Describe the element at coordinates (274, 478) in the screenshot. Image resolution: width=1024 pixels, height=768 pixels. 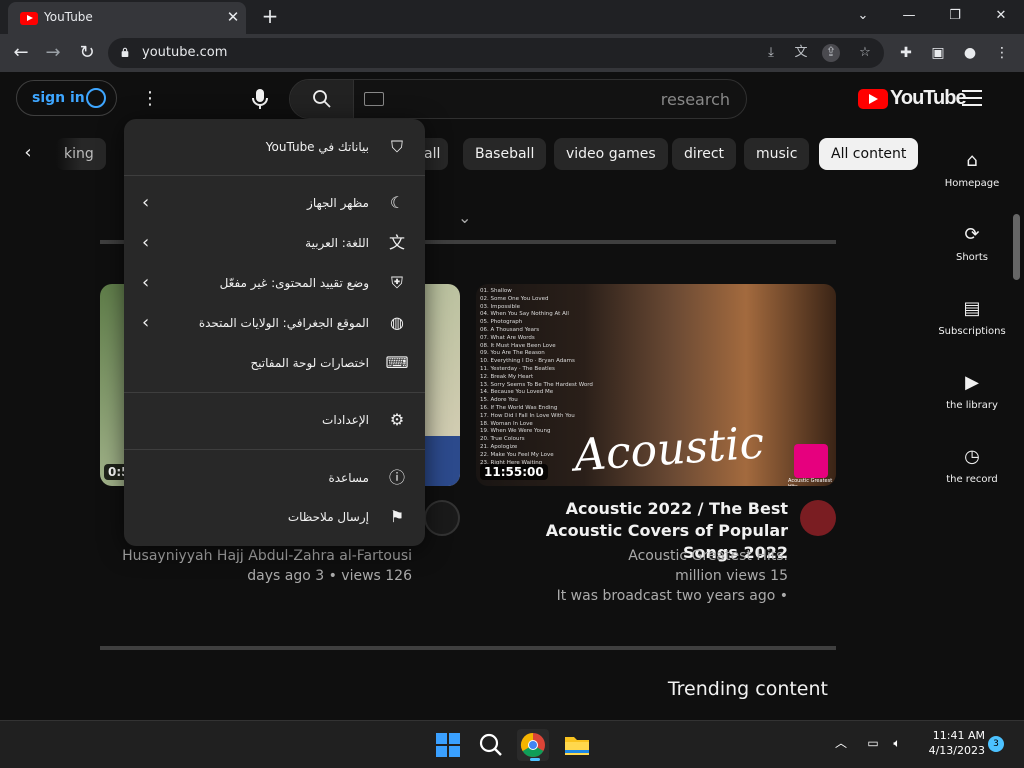
I see `menu-item-help: مساعدة ⓘ` at that location.